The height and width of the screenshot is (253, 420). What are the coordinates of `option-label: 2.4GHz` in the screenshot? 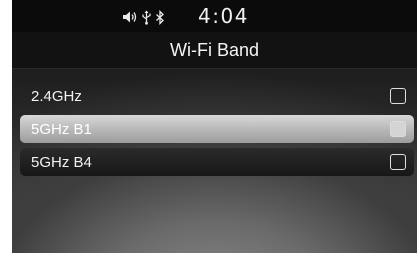 It's located at (56, 96).